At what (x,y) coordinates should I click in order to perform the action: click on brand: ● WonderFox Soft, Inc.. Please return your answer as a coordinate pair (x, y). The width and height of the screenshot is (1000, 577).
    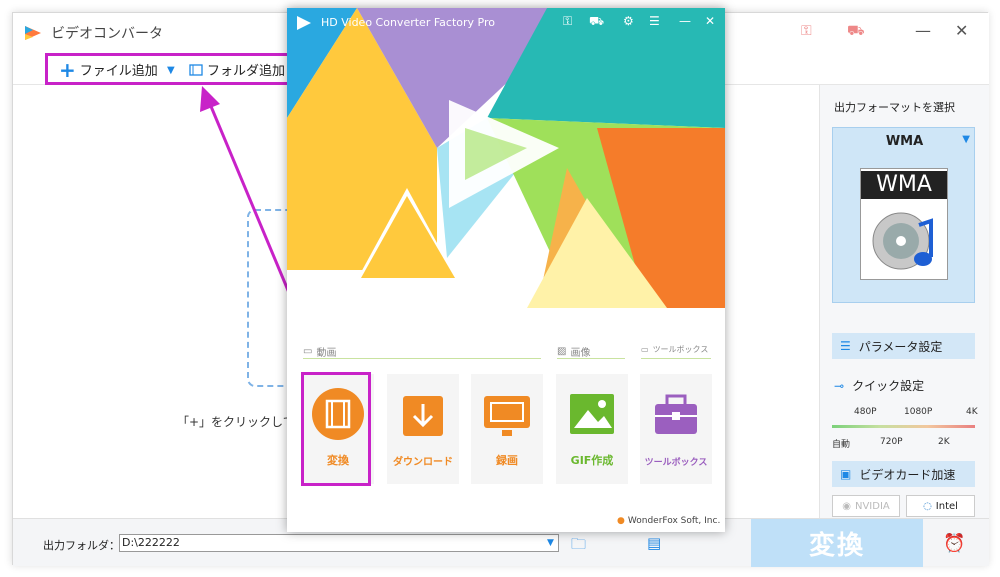
    Looking at the image, I should click on (668, 521).